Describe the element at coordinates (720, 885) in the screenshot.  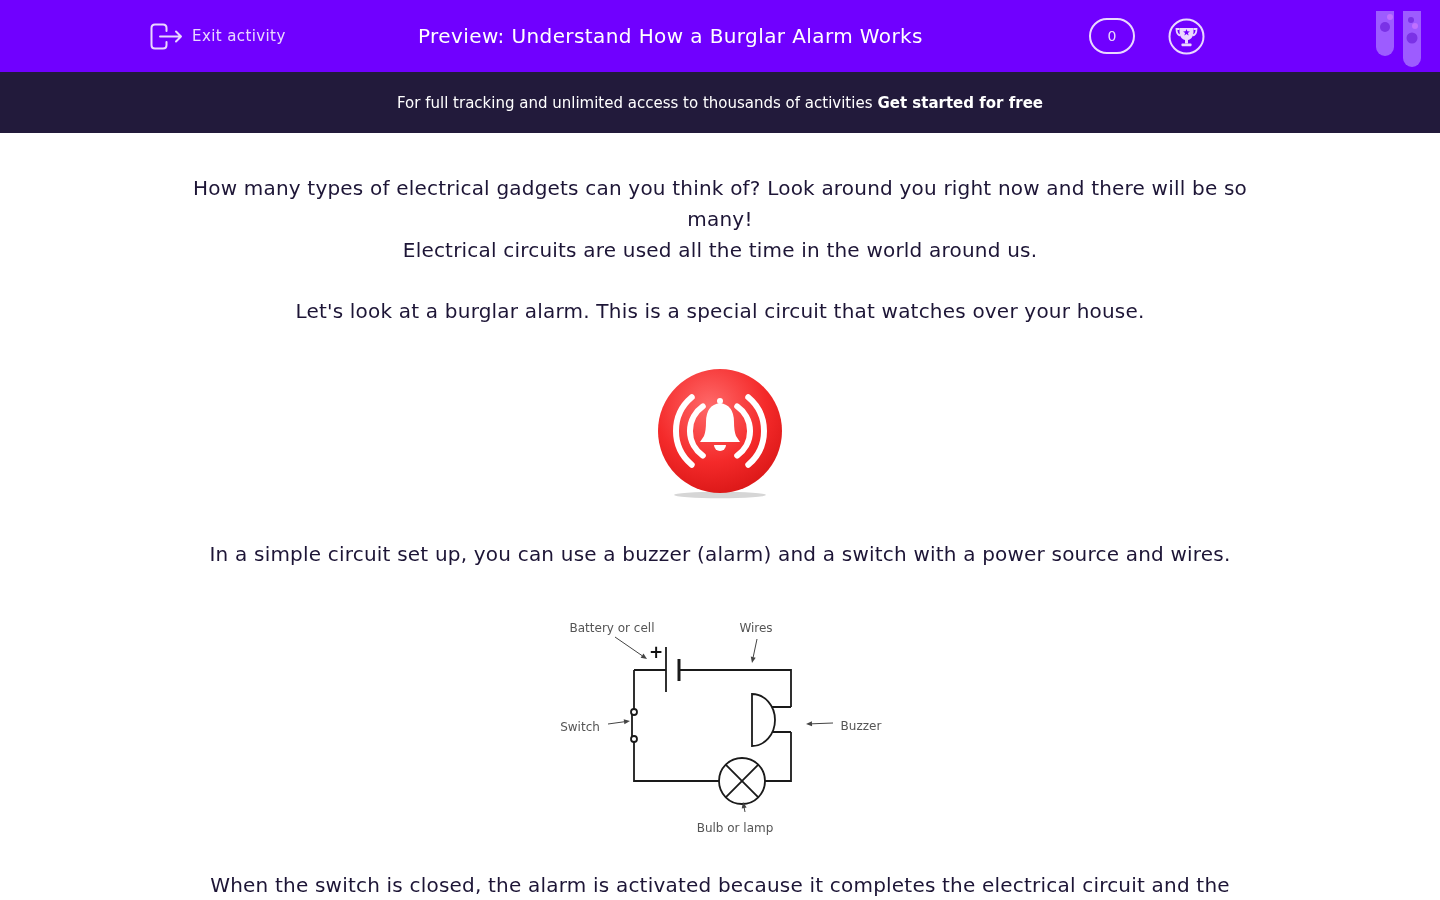
I see `paragraph-text: When the switch is closed, the alarm is activated because it completes the electrical circuit and the` at that location.